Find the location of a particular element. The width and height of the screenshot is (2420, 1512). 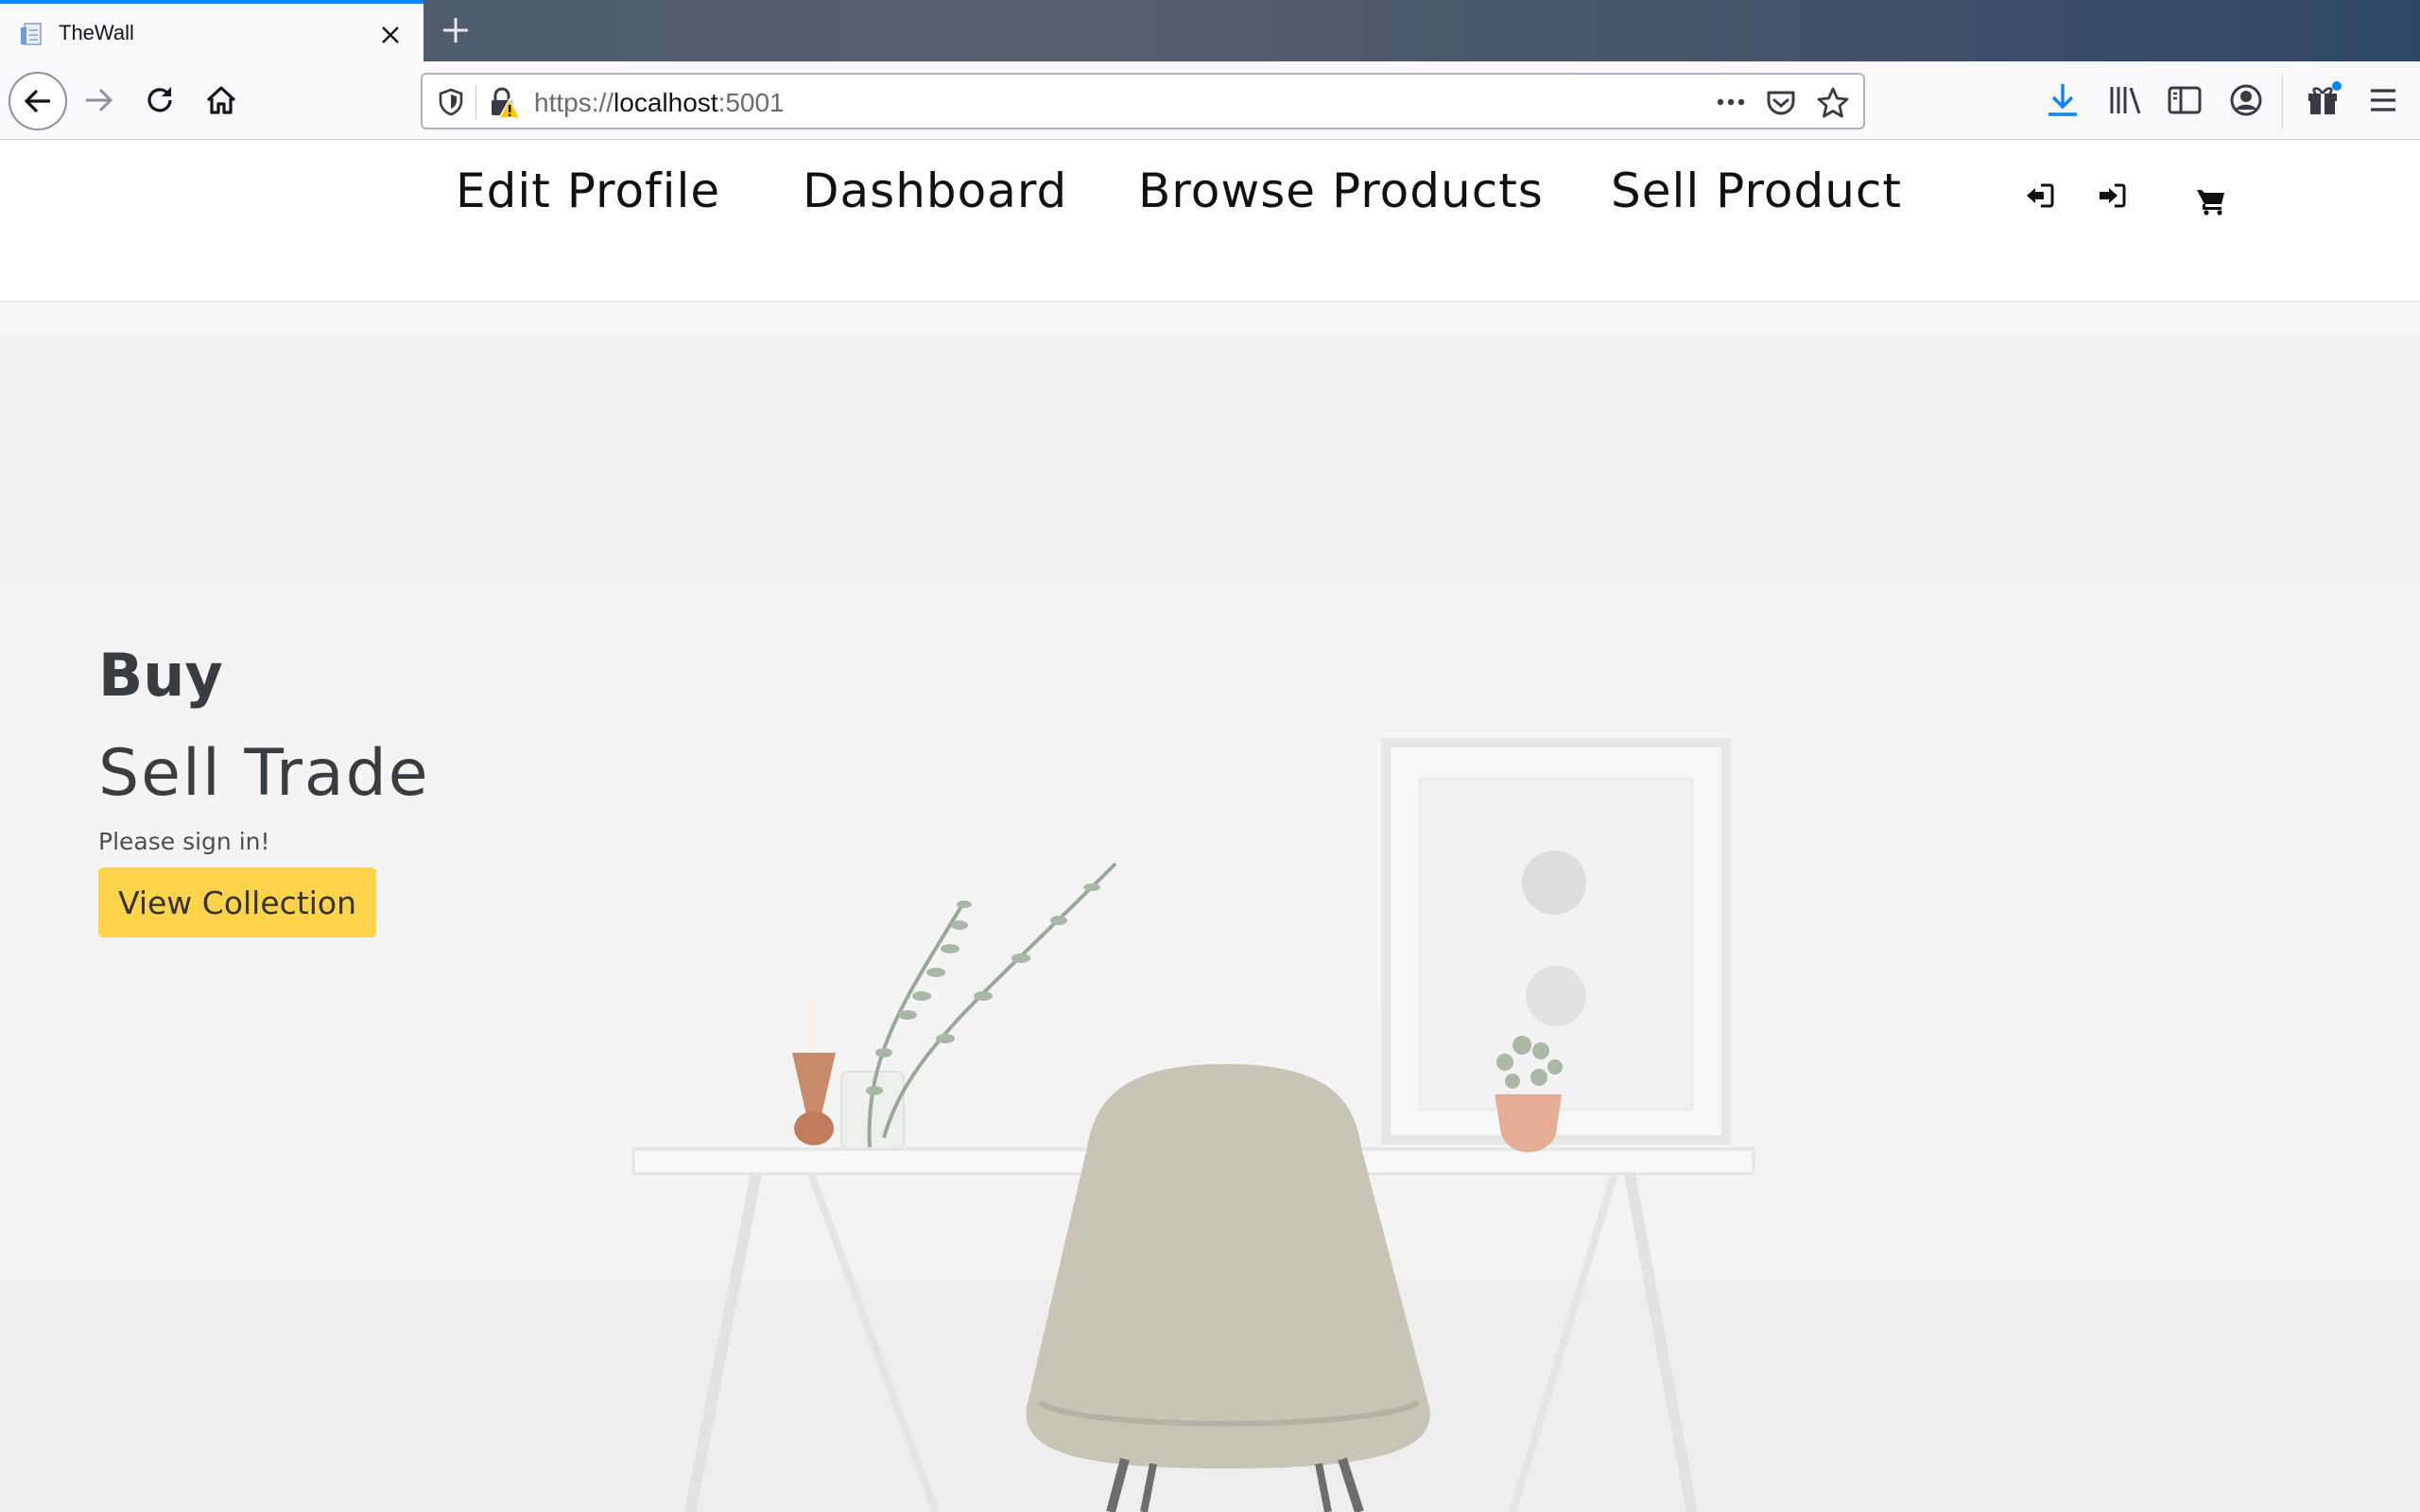

back-button is located at coordinates (38, 101).